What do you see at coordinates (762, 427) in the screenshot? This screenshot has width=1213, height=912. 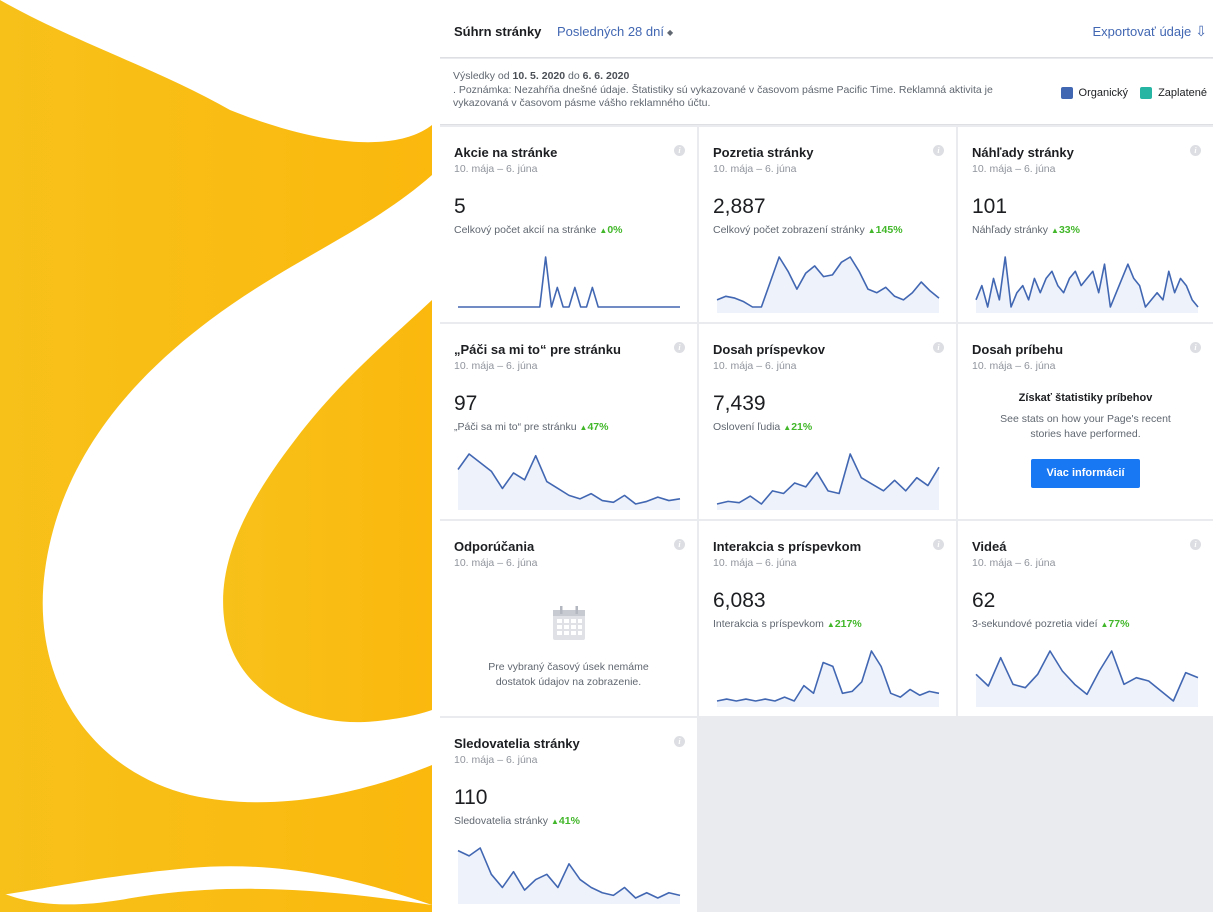 I see `metric-label: Oslovení ľudia ▲21%` at bounding box center [762, 427].